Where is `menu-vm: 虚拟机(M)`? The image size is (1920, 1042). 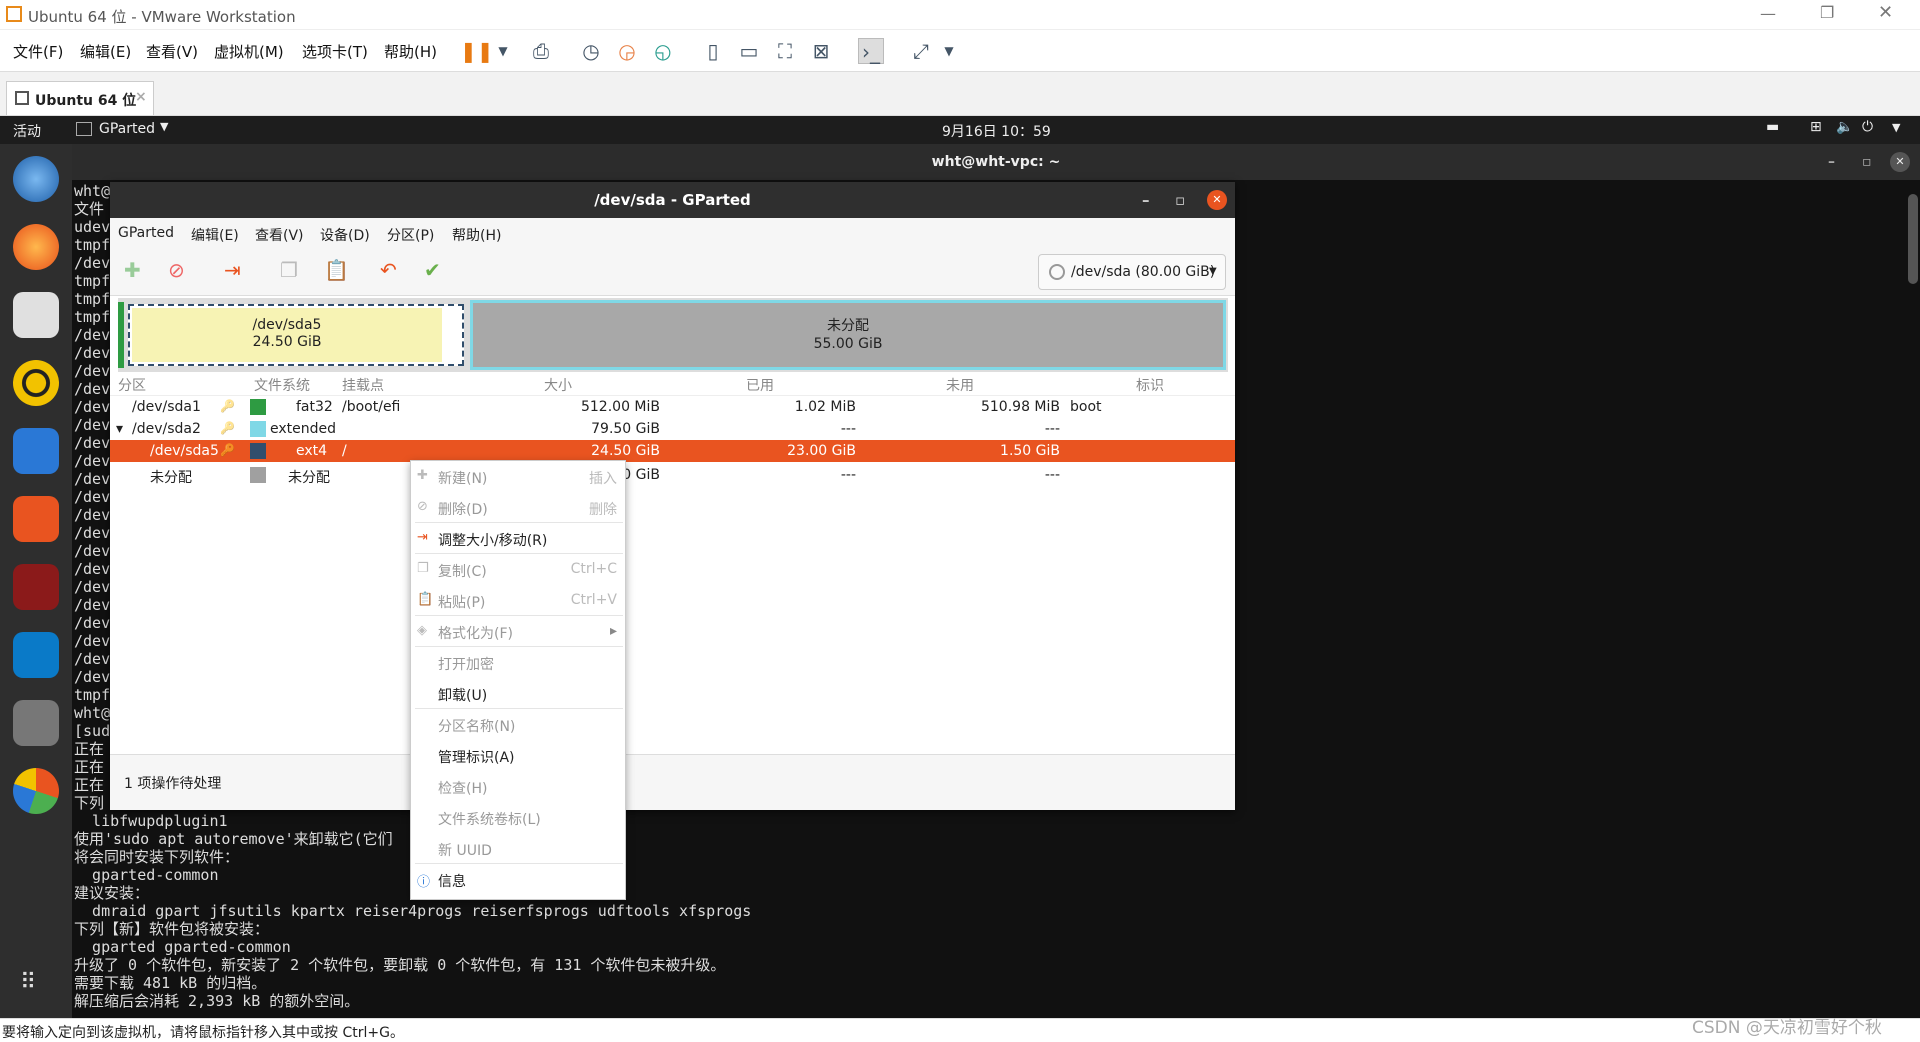 menu-vm: 虚拟机(M) is located at coordinates (249, 51).